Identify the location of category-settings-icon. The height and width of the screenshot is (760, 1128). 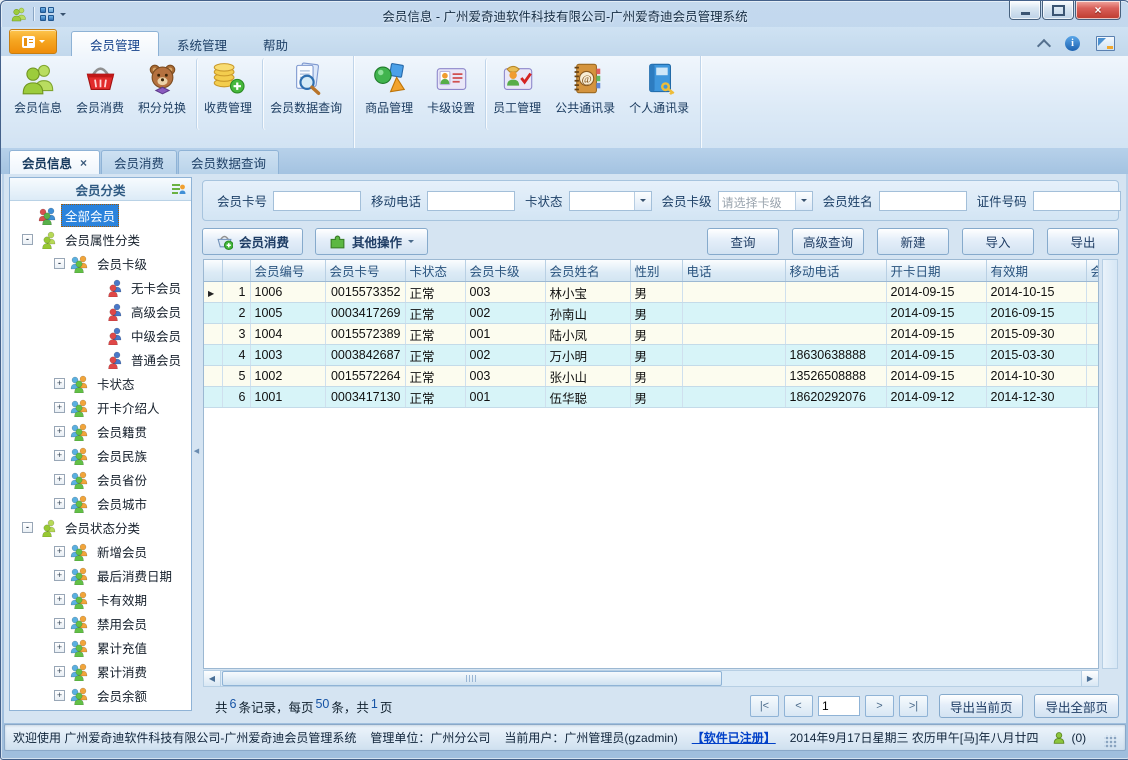
(178, 189).